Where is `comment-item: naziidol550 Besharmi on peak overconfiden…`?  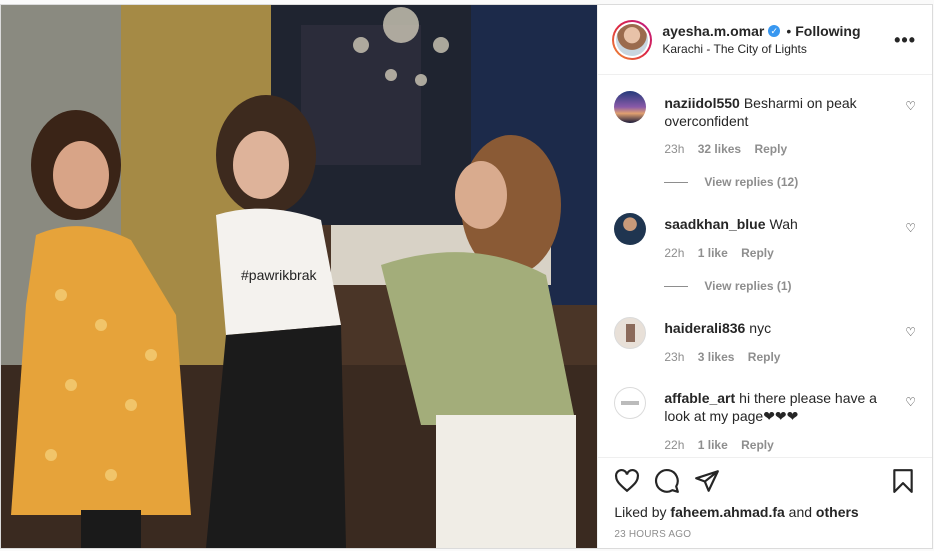 comment-item: naziidol550 Besharmi on peak overconfiden… is located at coordinates (765, 146).